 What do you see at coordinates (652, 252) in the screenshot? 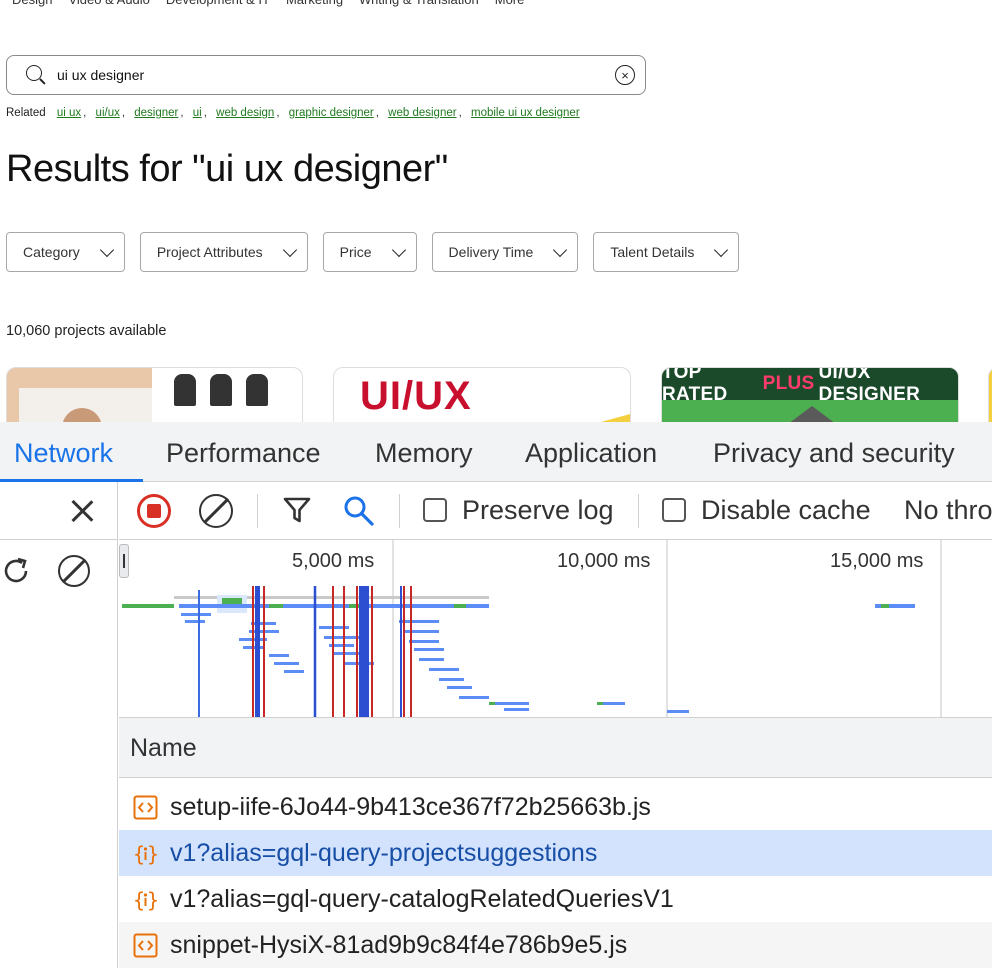
I see `filter-label: Talent Details` at bounding box center [652, 252].